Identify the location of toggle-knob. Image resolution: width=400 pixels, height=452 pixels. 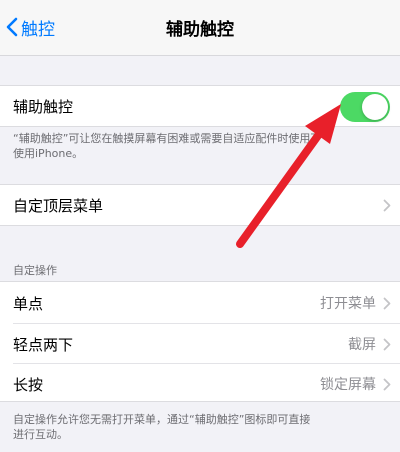
(375, 107).